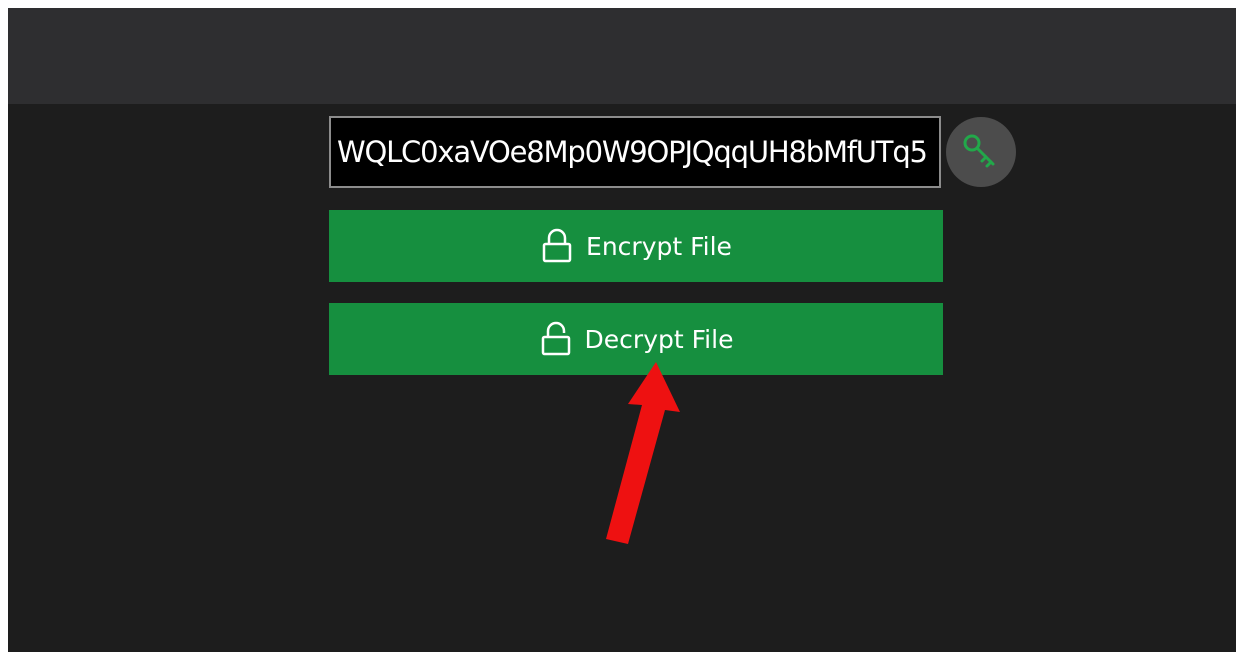  I want to click on encrypt-file-label: Encrypt File, so click(659, 246).